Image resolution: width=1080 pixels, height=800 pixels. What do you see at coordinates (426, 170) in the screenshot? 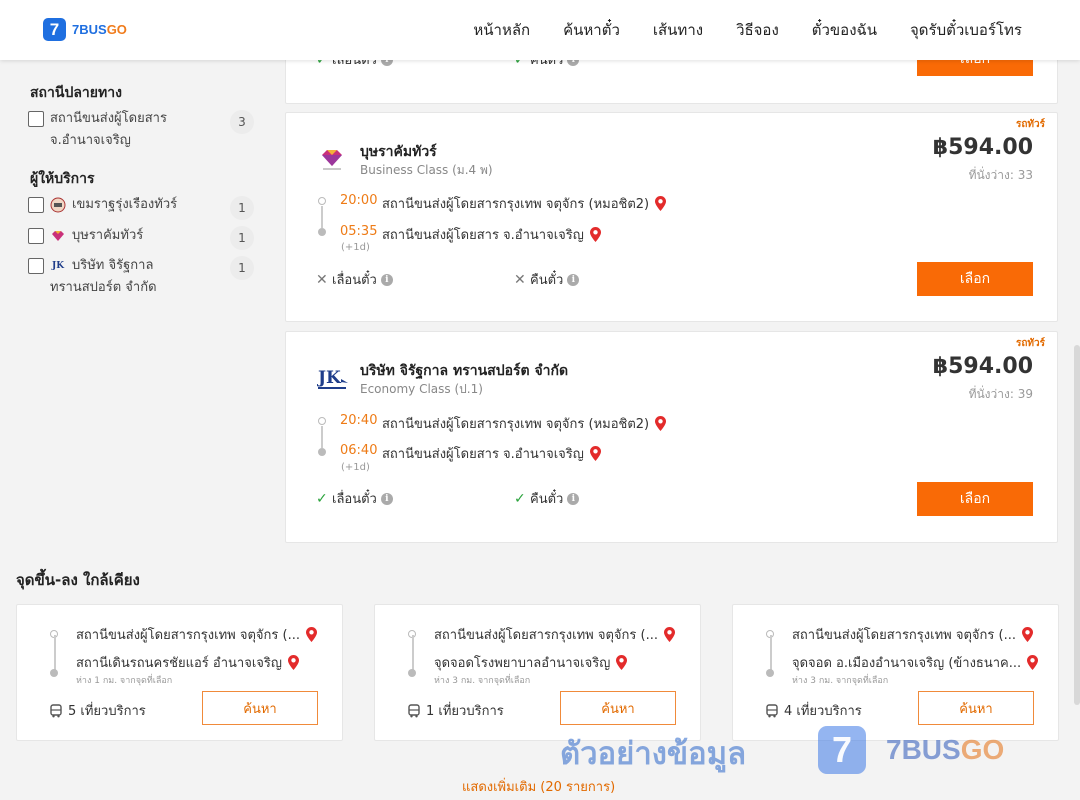
I see `seat-class: Business Class (ม.4 พ)` at bounding box center [426, 170].